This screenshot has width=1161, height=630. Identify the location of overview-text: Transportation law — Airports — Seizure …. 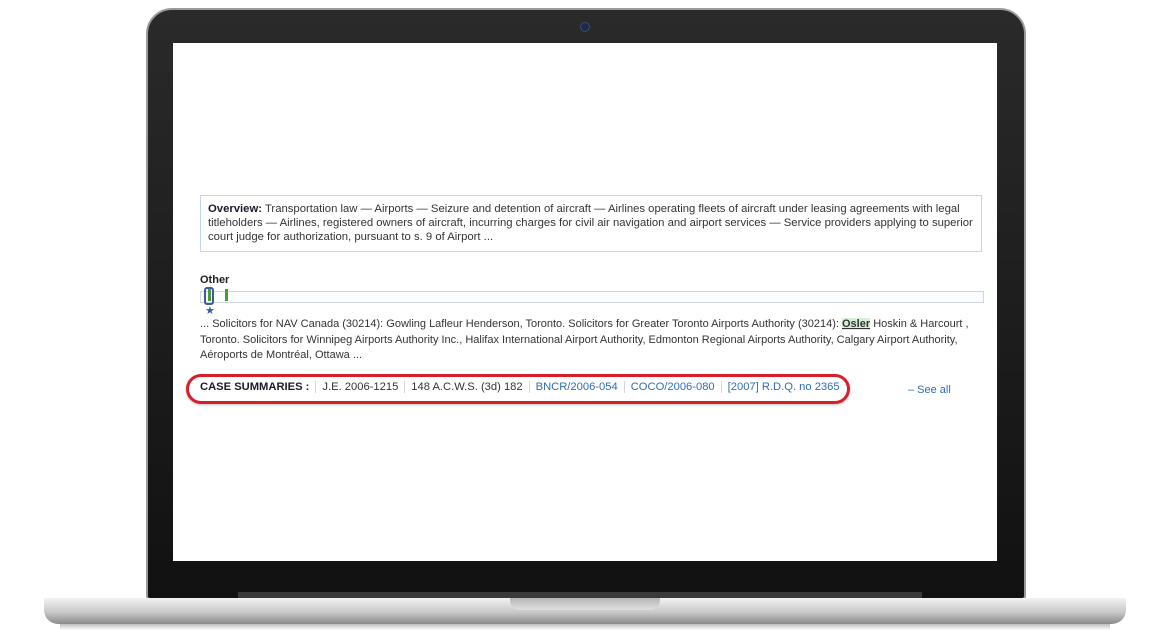
(590, 223).